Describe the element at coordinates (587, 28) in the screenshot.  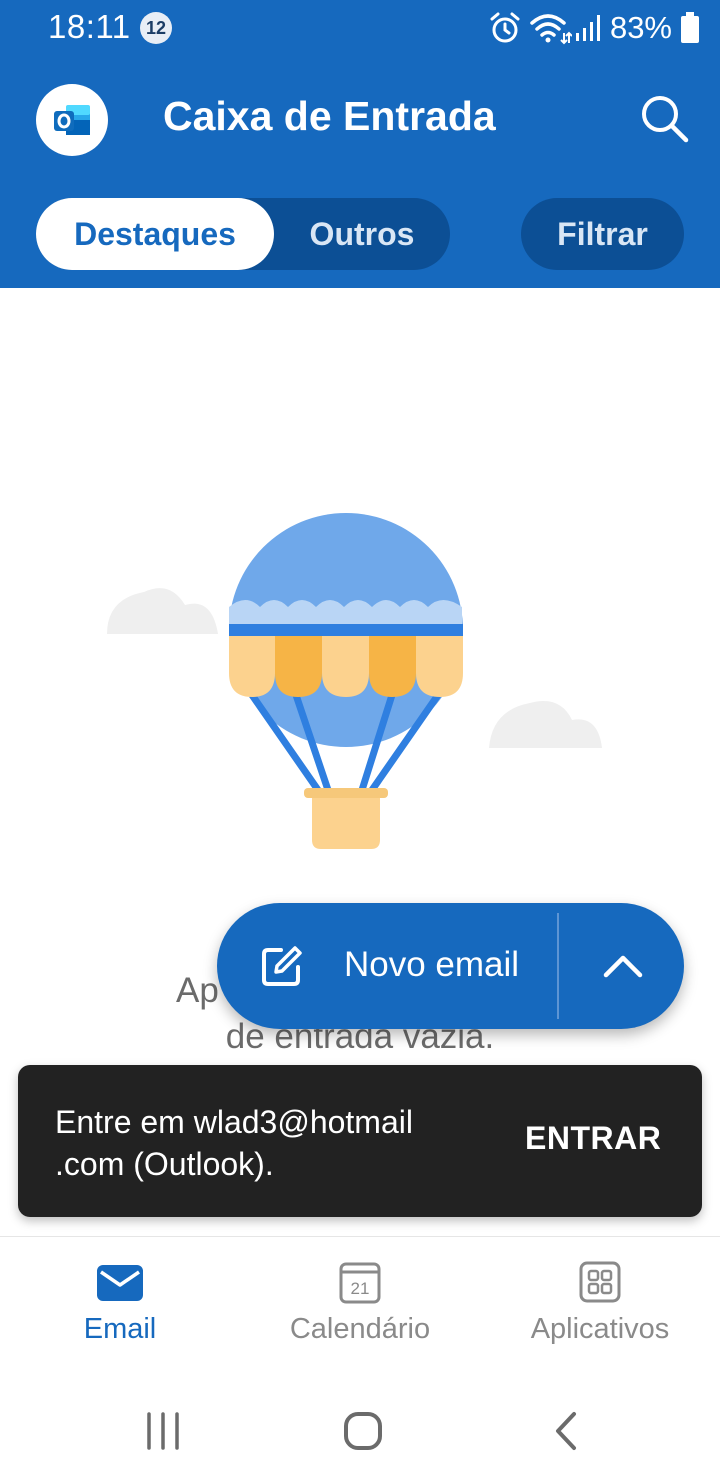
I see `signal-icon` at that location.